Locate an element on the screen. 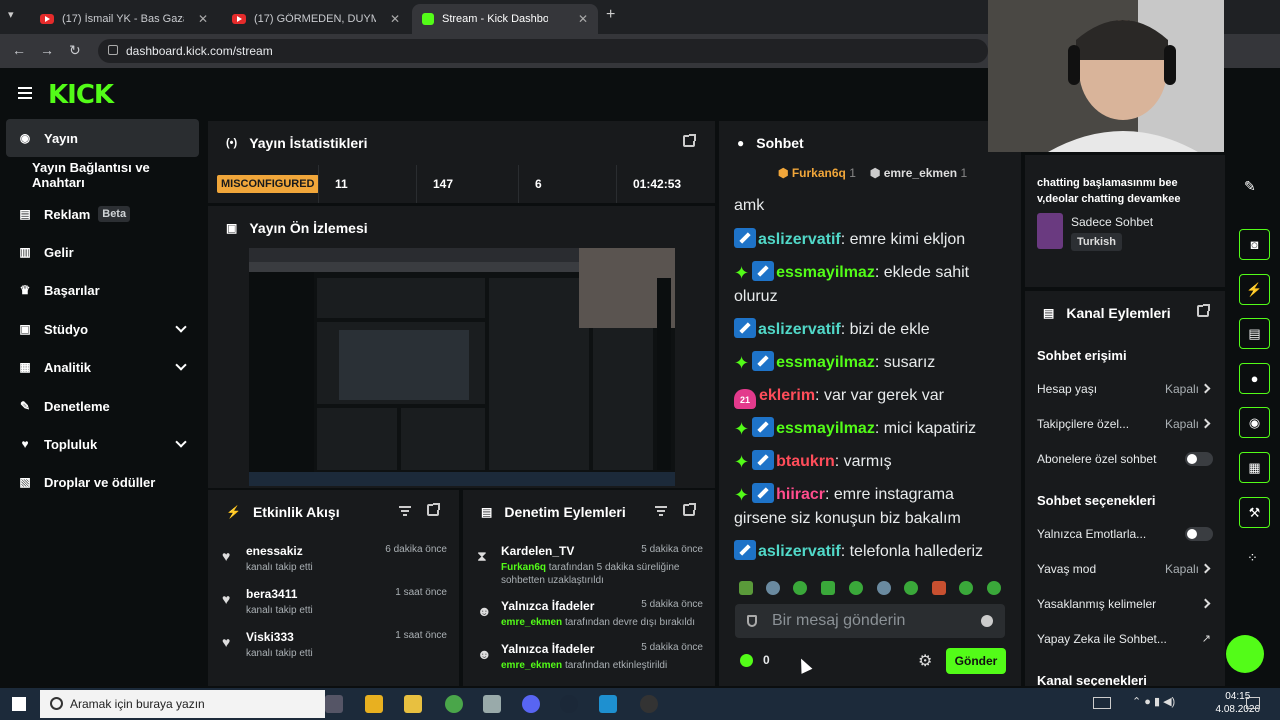  camera-icon: ◙ is located at coordinates (1254, 244).